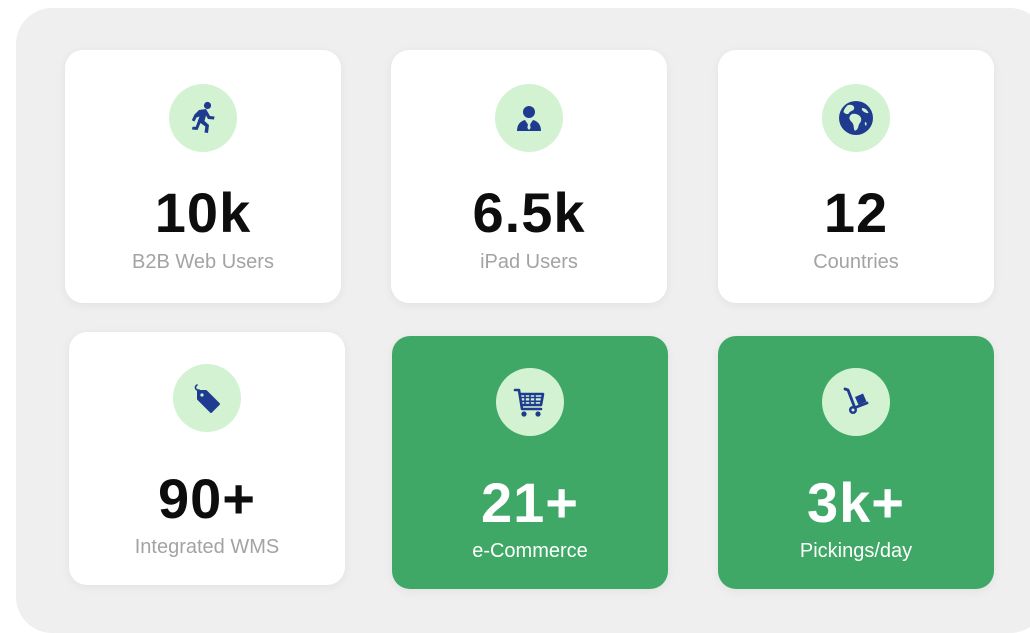 The width and height of the screenshot is (1030, 633). Describe the element at coordinates (207, 458) in the screenshot. I see `stat-card-integrated-wms: 90+ Integrated WMS` at that location.